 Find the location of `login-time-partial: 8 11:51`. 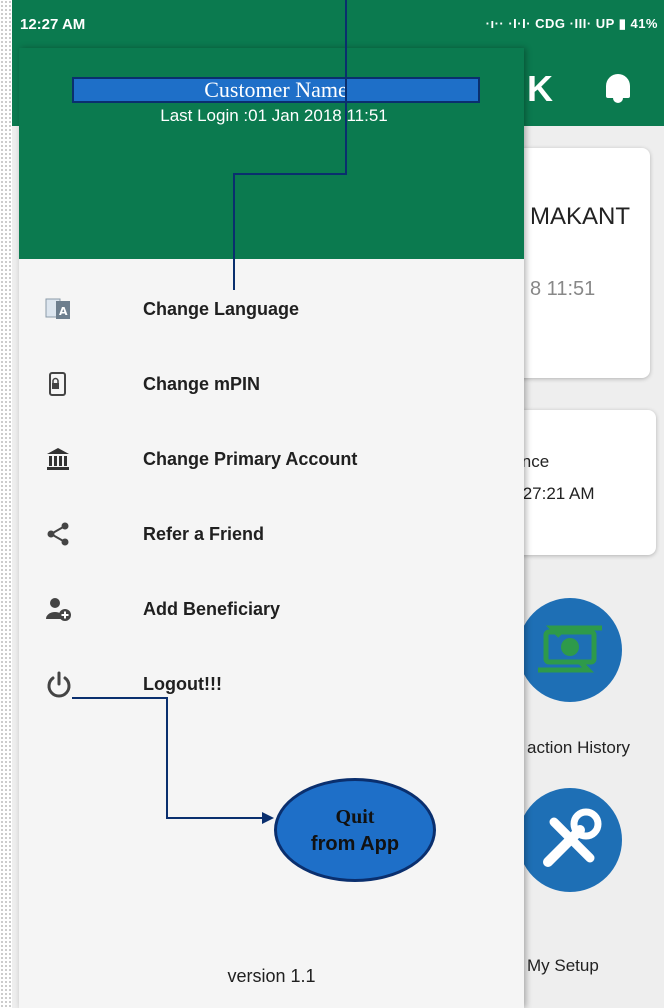

login-time-partial: 8 11:51 is located at coordinates (563, 289).